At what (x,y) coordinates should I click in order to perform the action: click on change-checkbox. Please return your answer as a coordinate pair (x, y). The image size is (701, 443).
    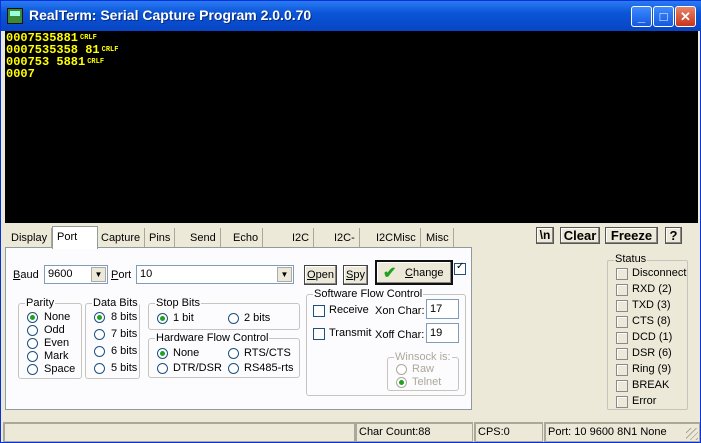
    Looking at the image, I should click on (460, 268).